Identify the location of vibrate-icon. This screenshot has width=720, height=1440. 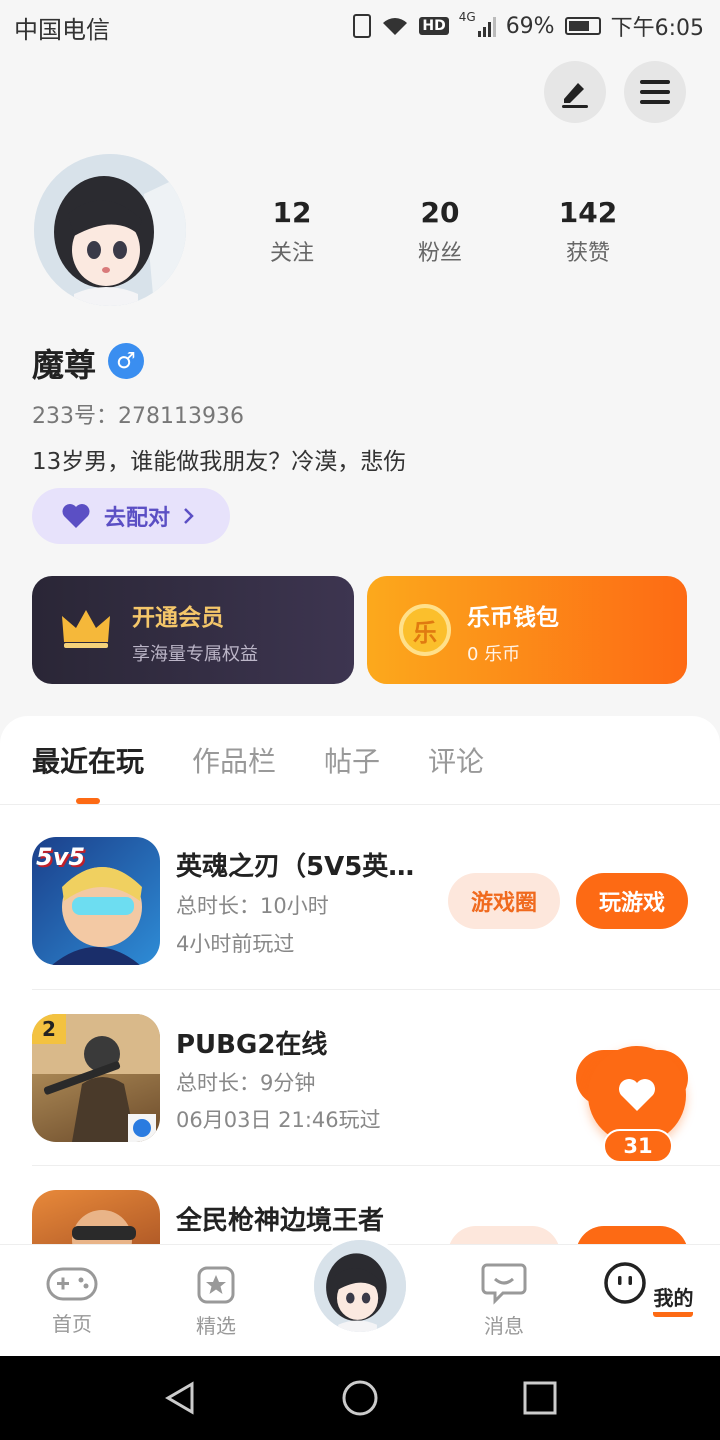
(362, 26).